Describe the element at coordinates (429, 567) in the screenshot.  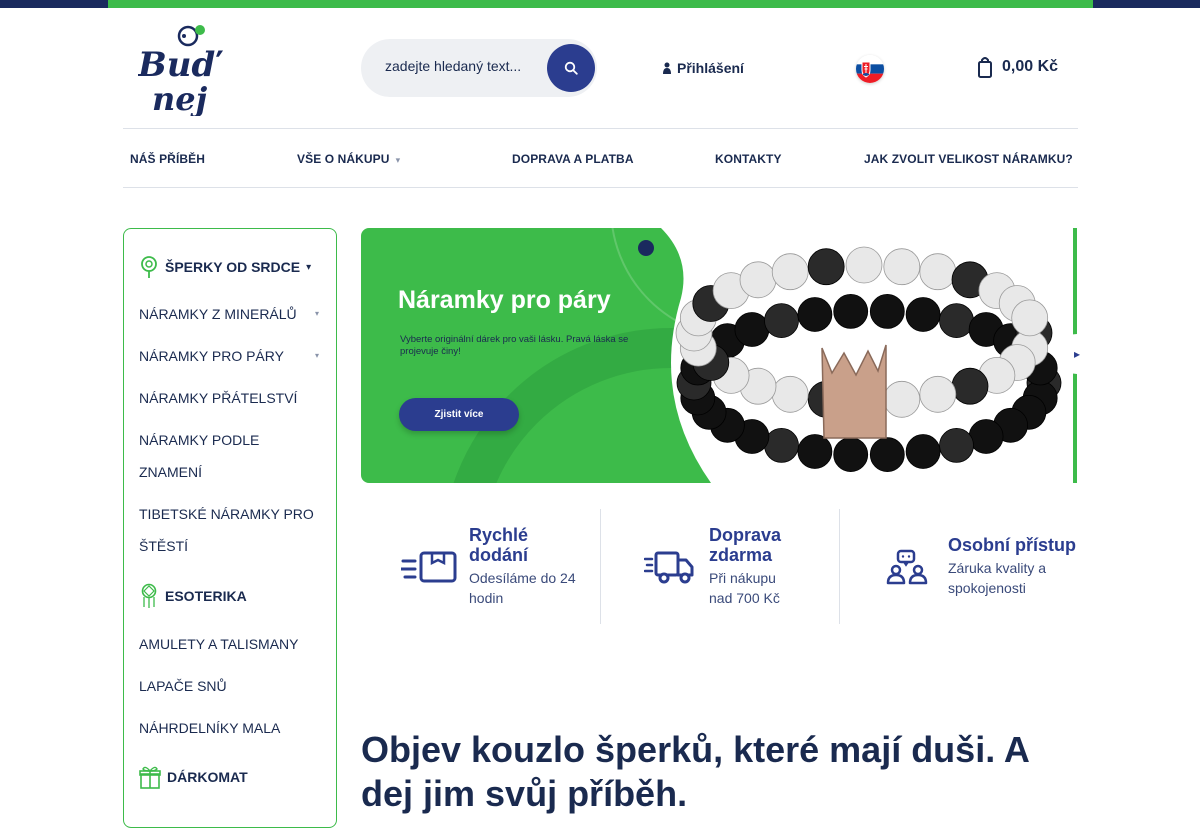
I see `fast-delivery-icon` at that location.